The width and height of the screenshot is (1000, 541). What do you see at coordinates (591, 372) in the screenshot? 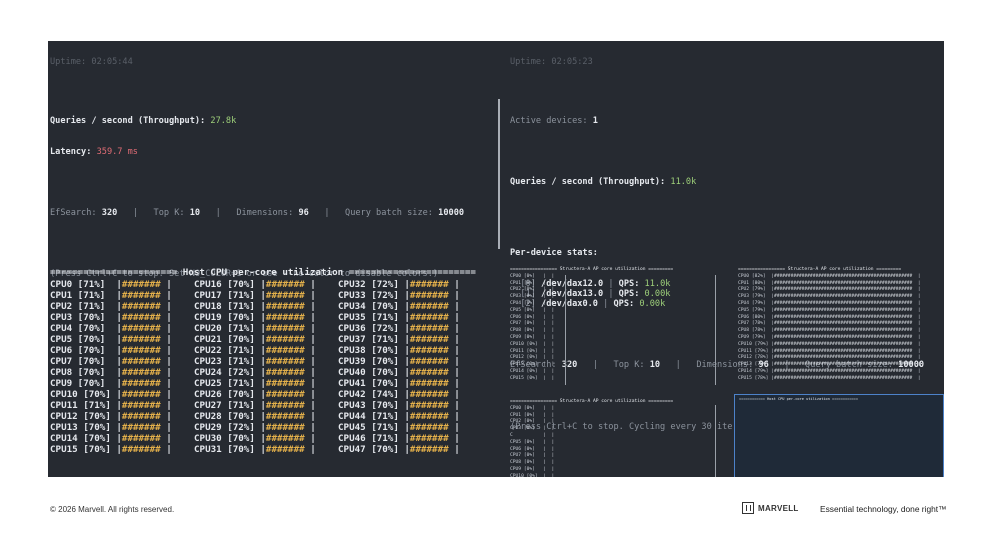
I see `mini-row: CPU14 [0%] | |` at bounding box center [591, 372].